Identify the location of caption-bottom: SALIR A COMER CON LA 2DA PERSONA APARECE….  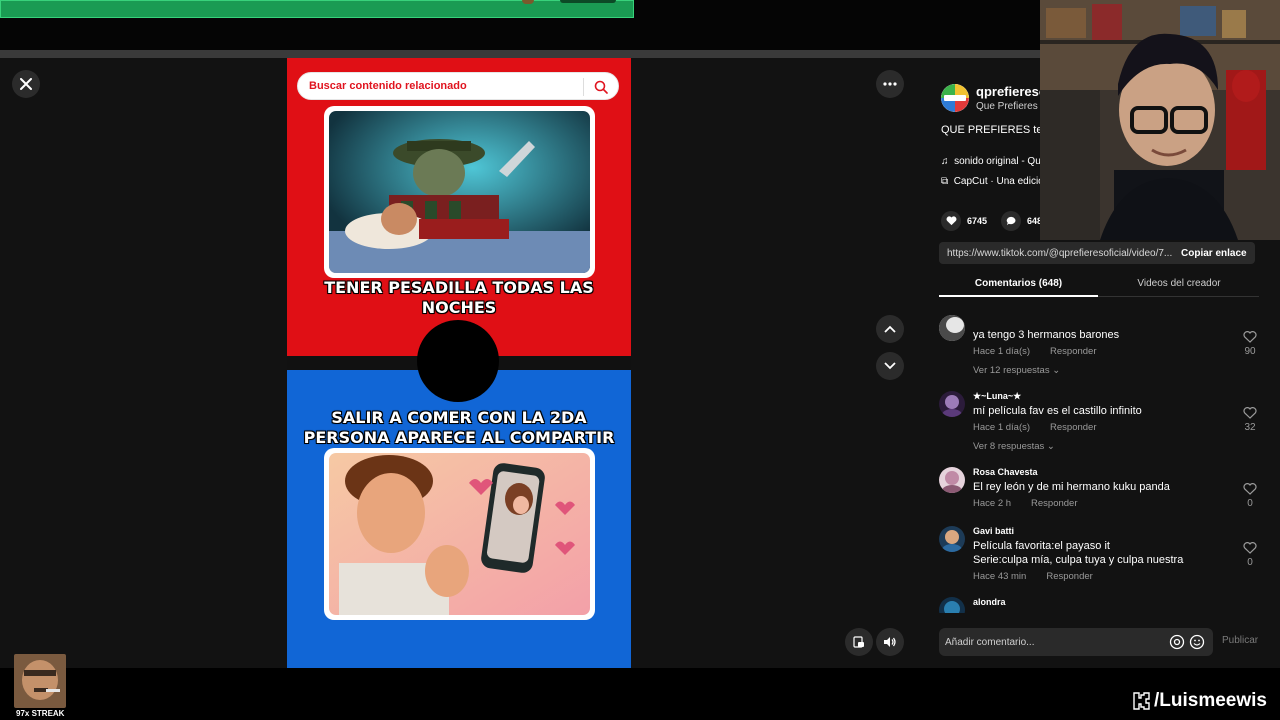
(459, 427).